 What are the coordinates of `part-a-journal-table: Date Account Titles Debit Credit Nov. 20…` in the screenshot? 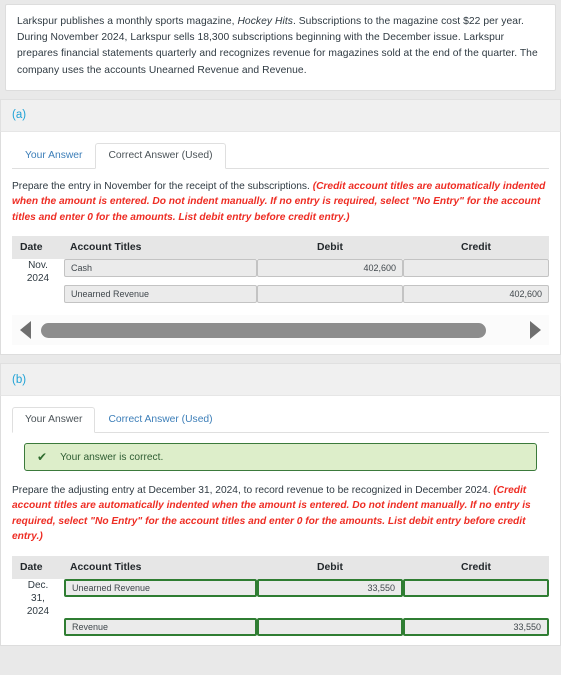 It's located at (280, 270).